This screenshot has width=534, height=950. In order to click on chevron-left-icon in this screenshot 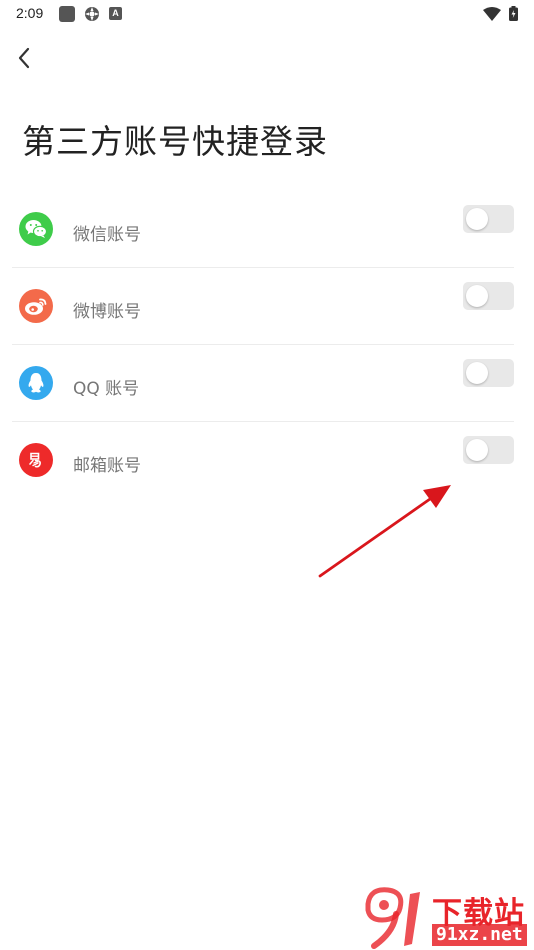, I will do `click(24, 58)`.